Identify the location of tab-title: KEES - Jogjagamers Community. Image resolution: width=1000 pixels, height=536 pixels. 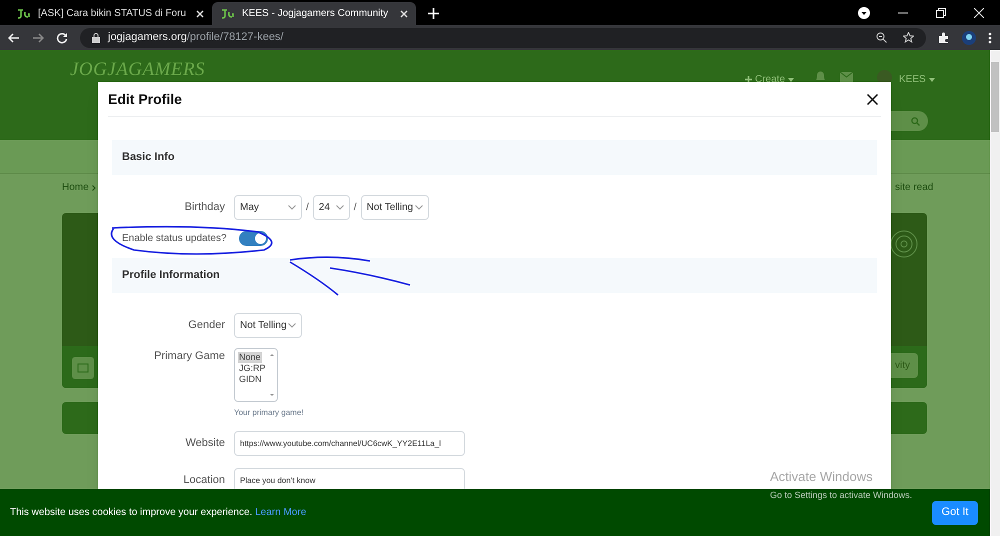
(316, 14).